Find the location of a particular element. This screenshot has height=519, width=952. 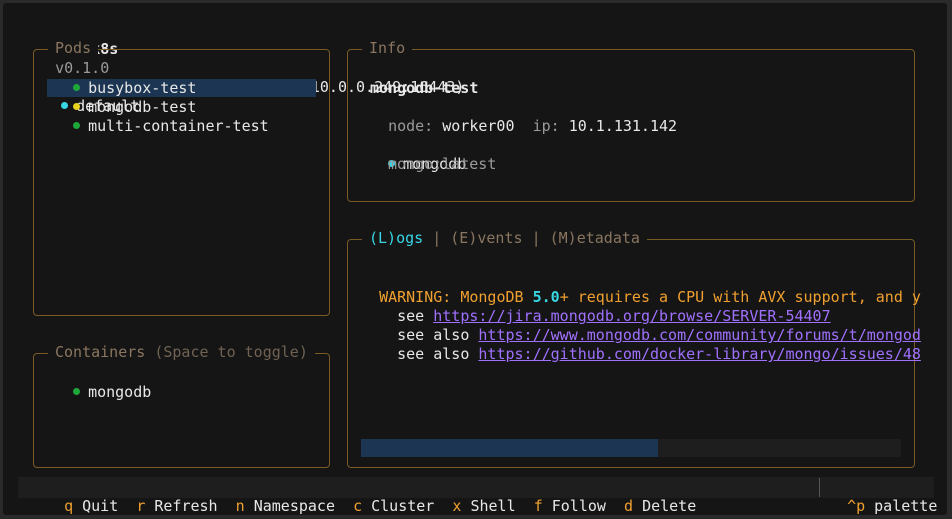

containers-panel-title: Containers (Space to toggle) is located at coordinates (181, 352).